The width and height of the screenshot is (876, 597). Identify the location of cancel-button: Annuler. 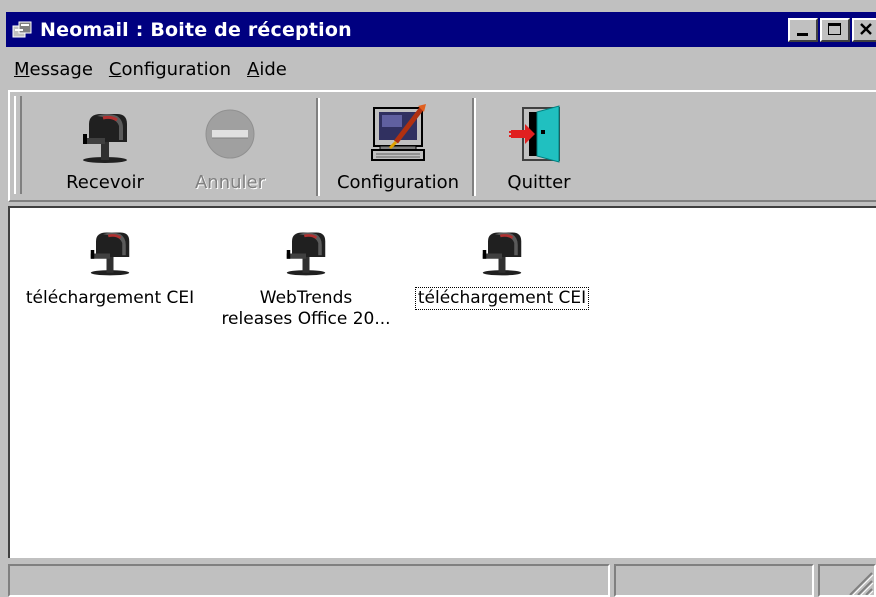
(230, 147).